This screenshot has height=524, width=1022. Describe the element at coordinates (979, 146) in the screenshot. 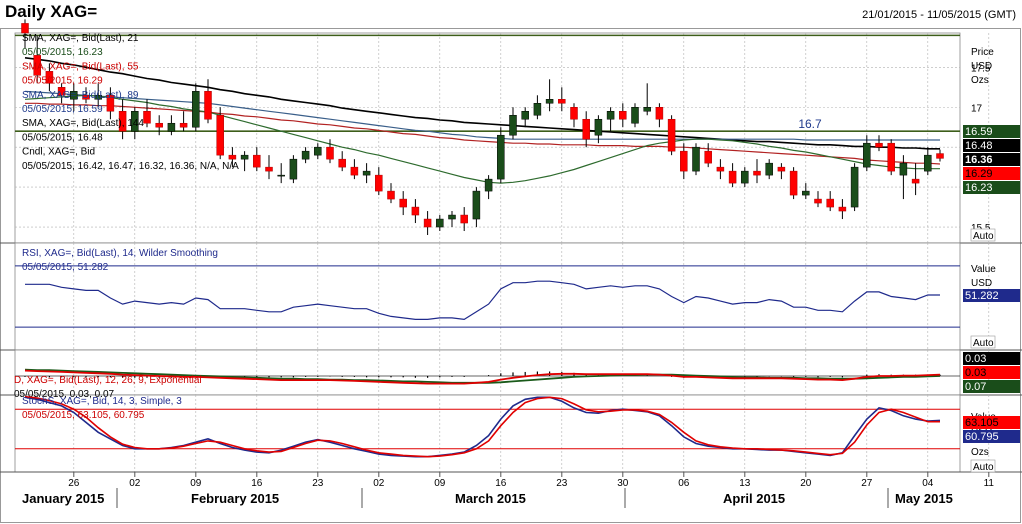

I see `price-tag-label: 16.48` at that location.